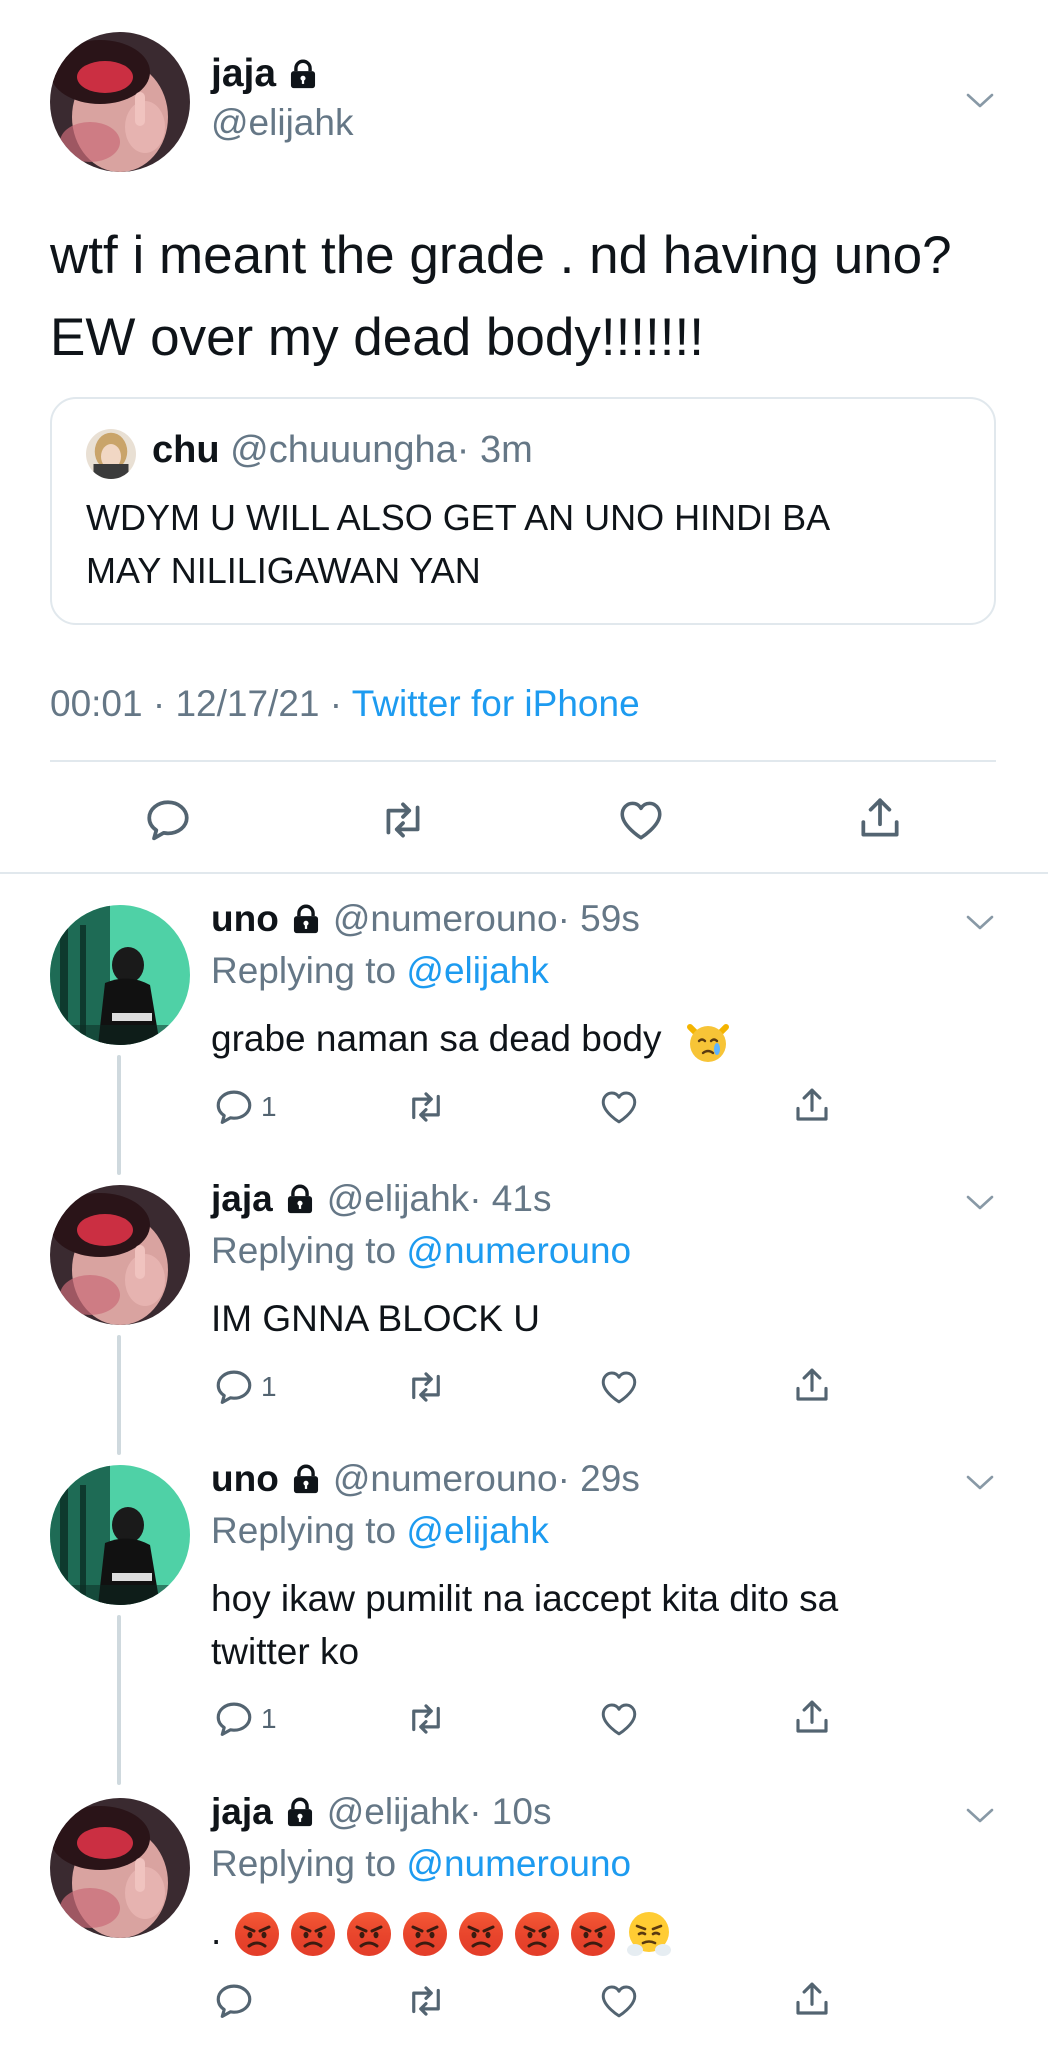 Image resolution: width=1048 pixels, height=2048 pixels. I want to click on quoted-avatar, so click(111, 454).